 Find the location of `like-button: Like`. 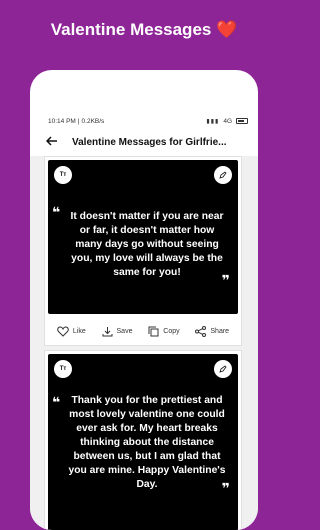

like-button: Like is located at coordinates (71, 331).